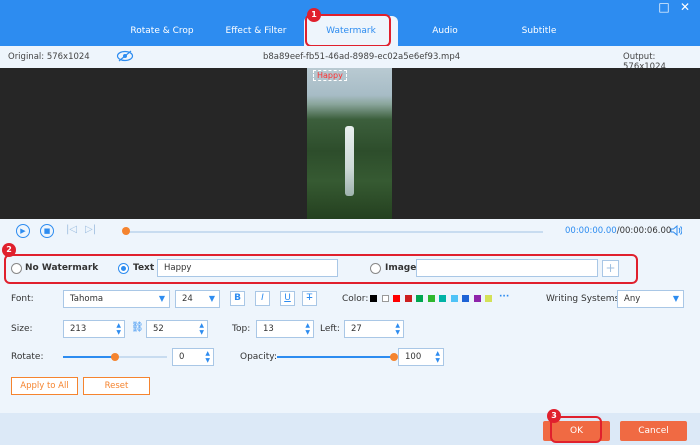  I want to click on left-value: 27, so click(356, 329).